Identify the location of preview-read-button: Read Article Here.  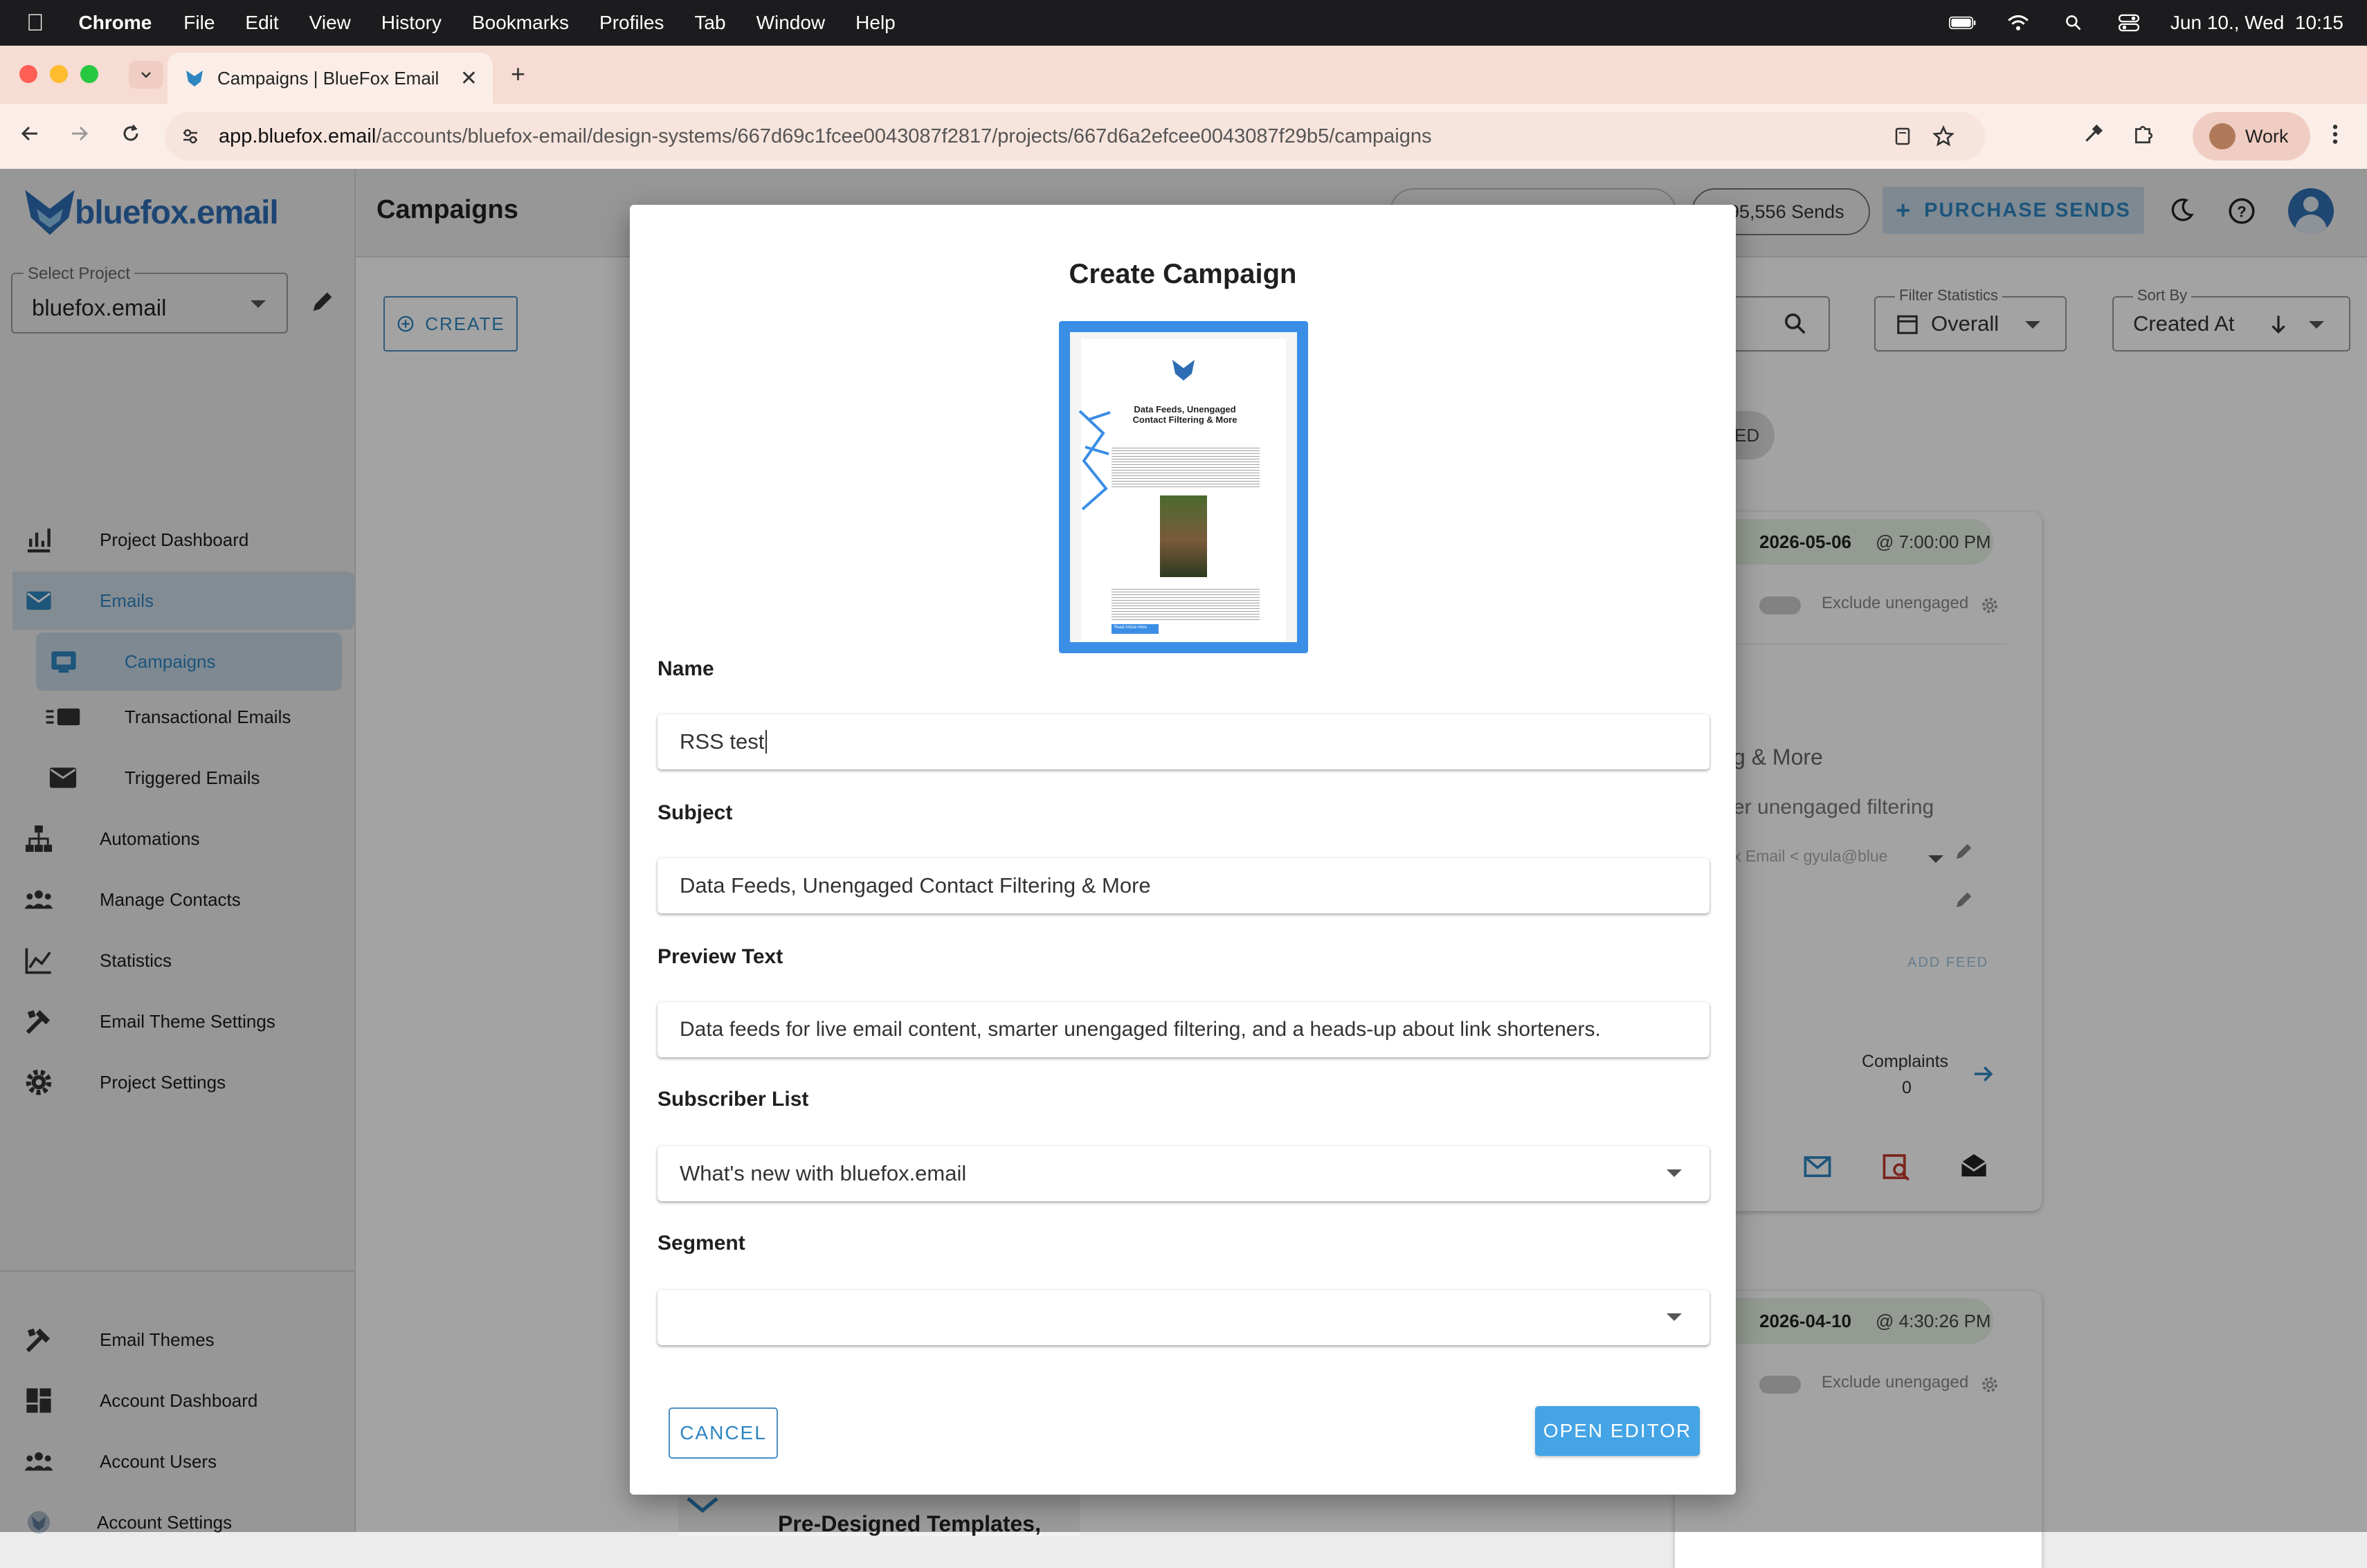
(1135, 629).